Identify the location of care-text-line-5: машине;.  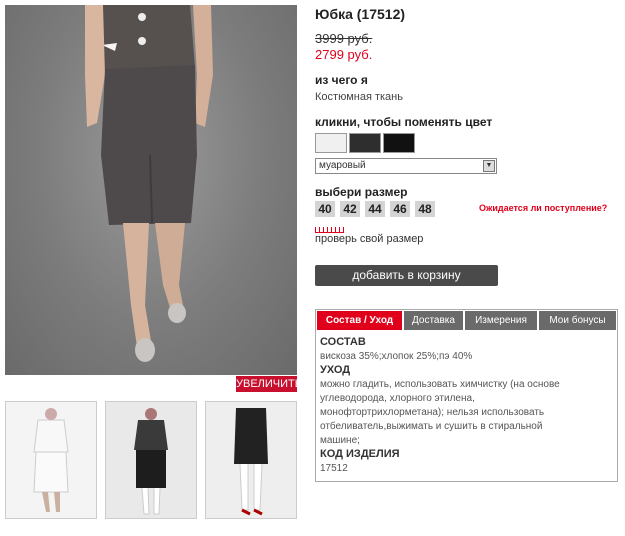
(340, 440).